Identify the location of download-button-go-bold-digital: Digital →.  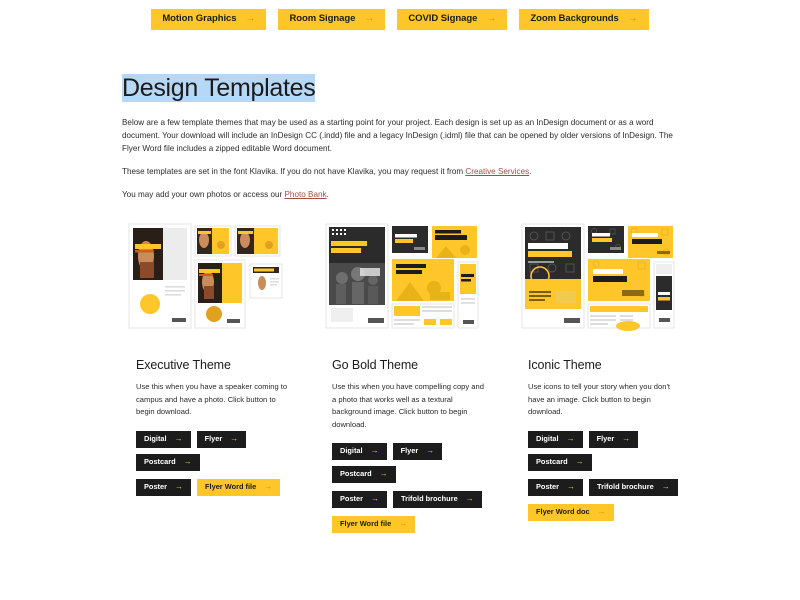
(359, 452).